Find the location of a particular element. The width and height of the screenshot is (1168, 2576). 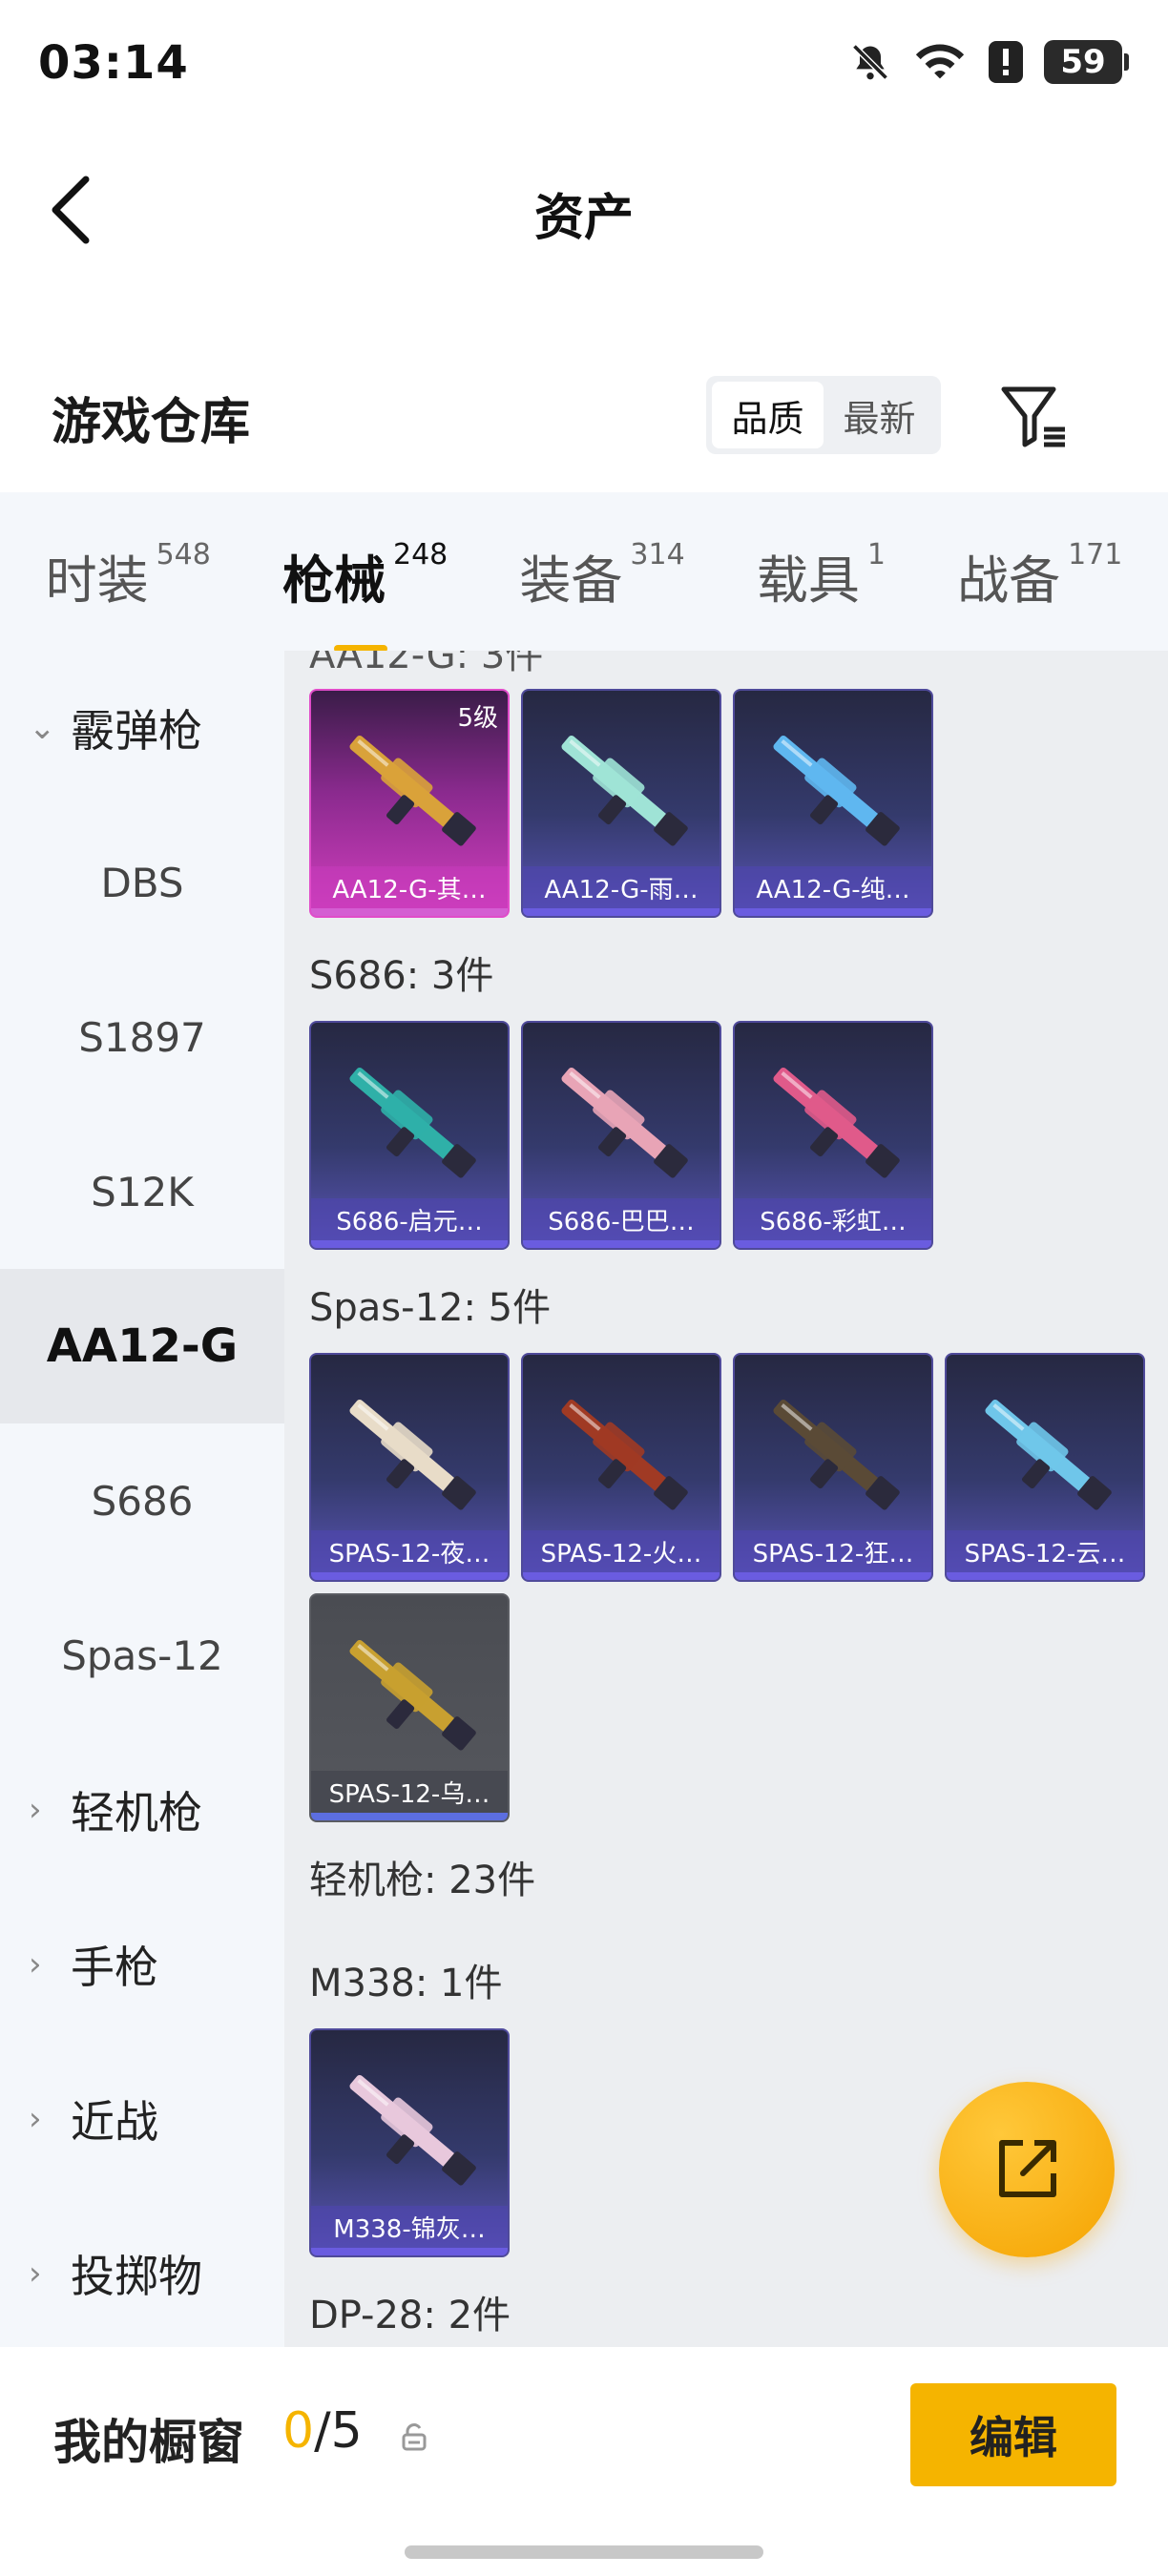

sort-toggle: 品质 最新 is located at coordinates (824, 415).